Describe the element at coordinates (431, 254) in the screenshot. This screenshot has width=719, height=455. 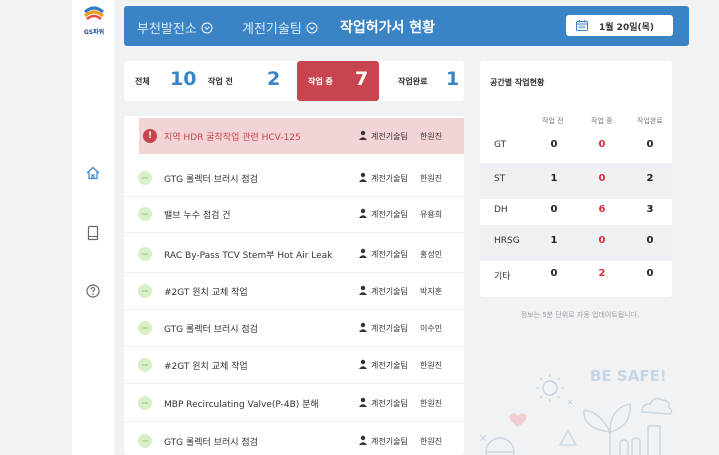
I see `worker-name: 홍성민` at that location.